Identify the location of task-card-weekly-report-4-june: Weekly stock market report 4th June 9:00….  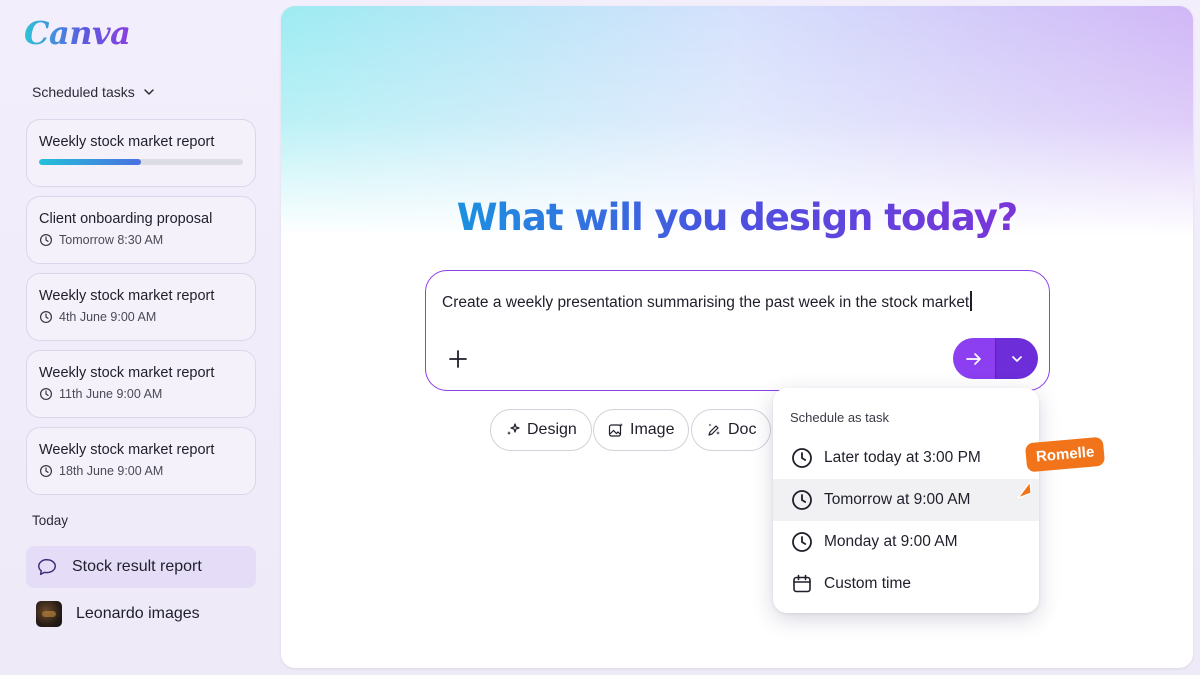
(141, 307).